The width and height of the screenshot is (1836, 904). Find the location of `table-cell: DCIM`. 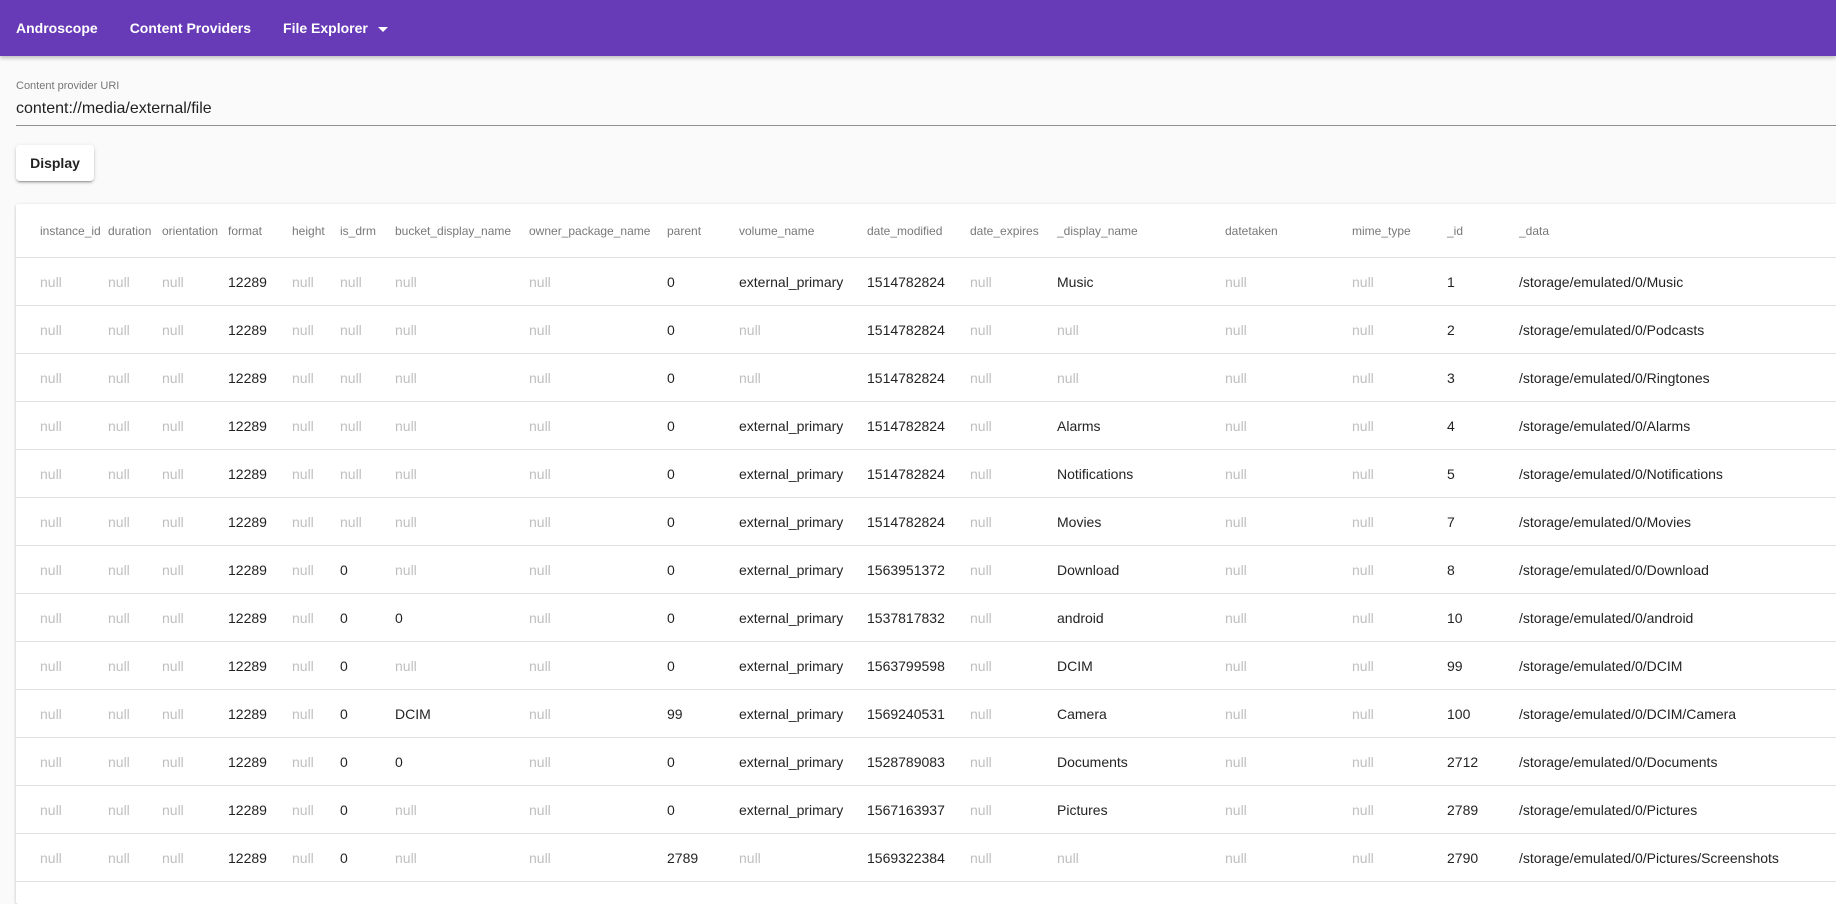

table-cell: DCIM is located at coordinates (1141, 665).